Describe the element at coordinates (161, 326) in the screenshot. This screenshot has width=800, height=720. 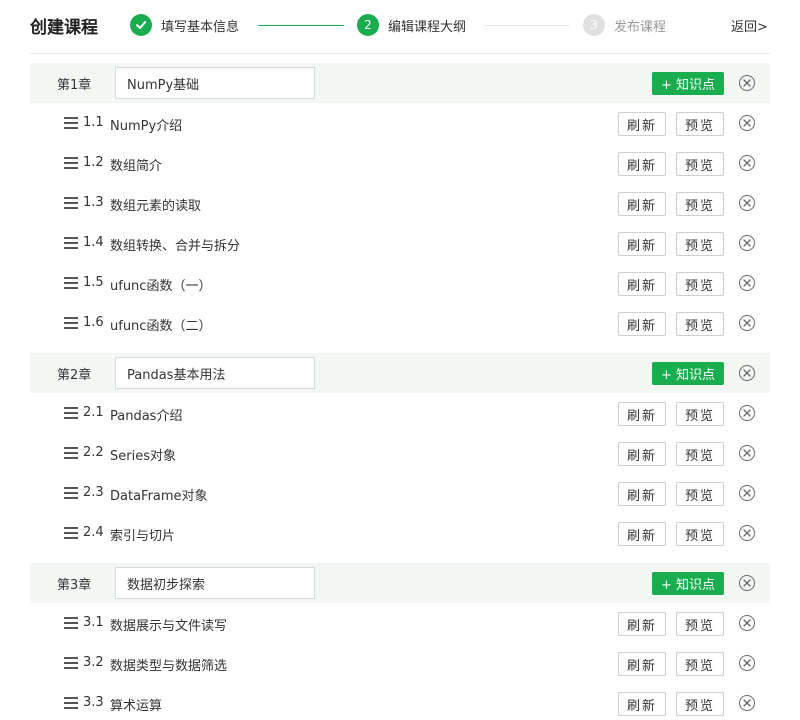
I see `lesson-title: ufunc函数（二）` at that location.